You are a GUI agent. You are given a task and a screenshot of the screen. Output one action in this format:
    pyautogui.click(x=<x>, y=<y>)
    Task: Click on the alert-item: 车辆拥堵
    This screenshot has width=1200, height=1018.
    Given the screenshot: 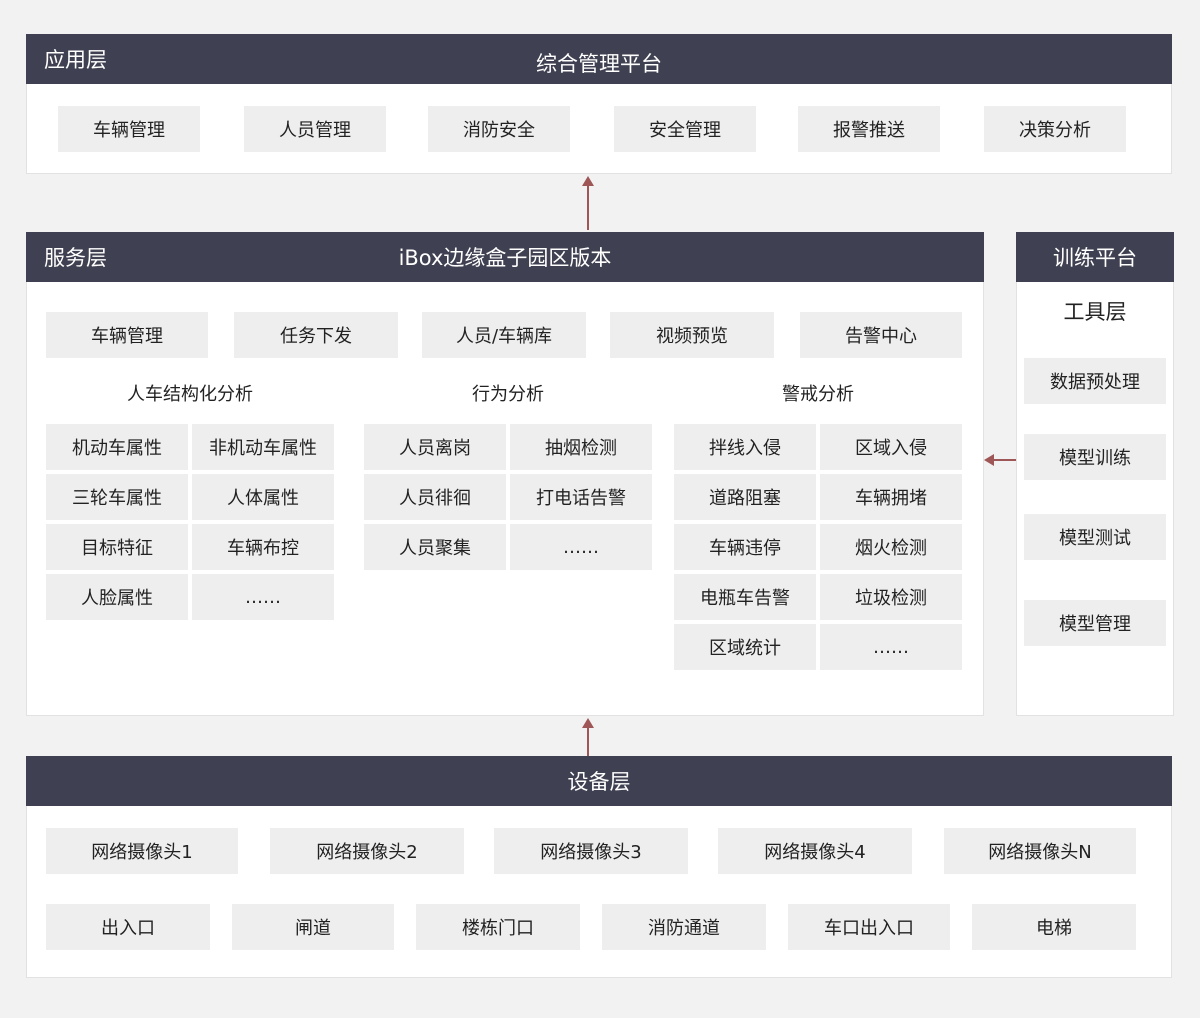 What is the action you would take?
    pyautogui.click(x=891, y=497)
    